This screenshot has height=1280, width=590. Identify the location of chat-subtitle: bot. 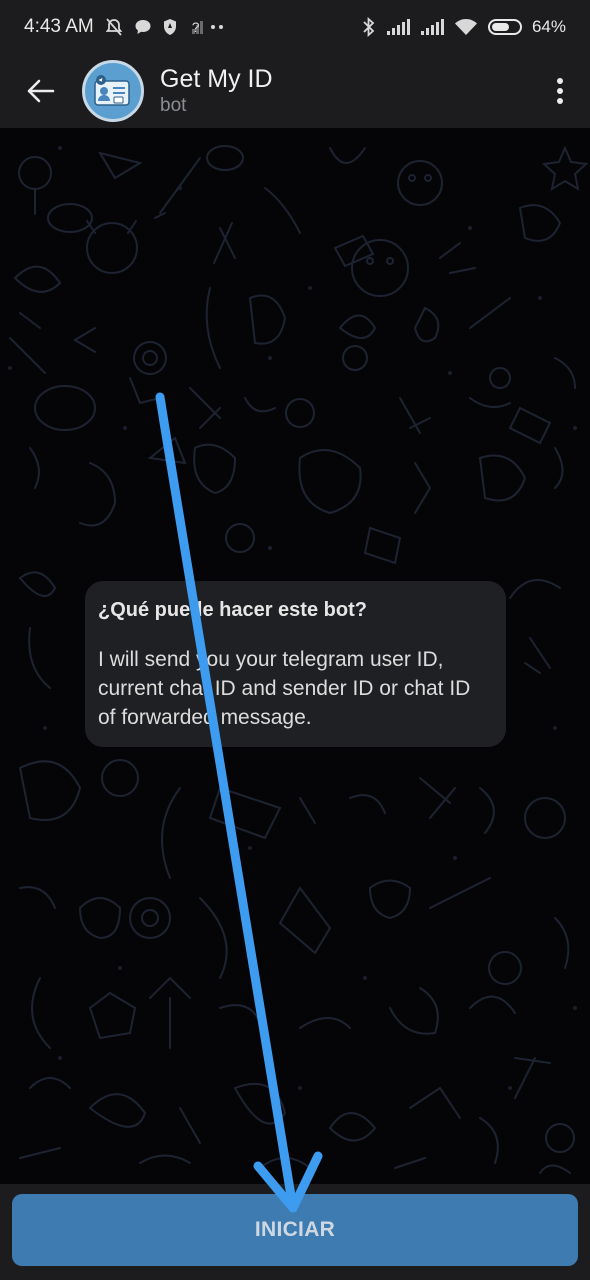
(173, 105).